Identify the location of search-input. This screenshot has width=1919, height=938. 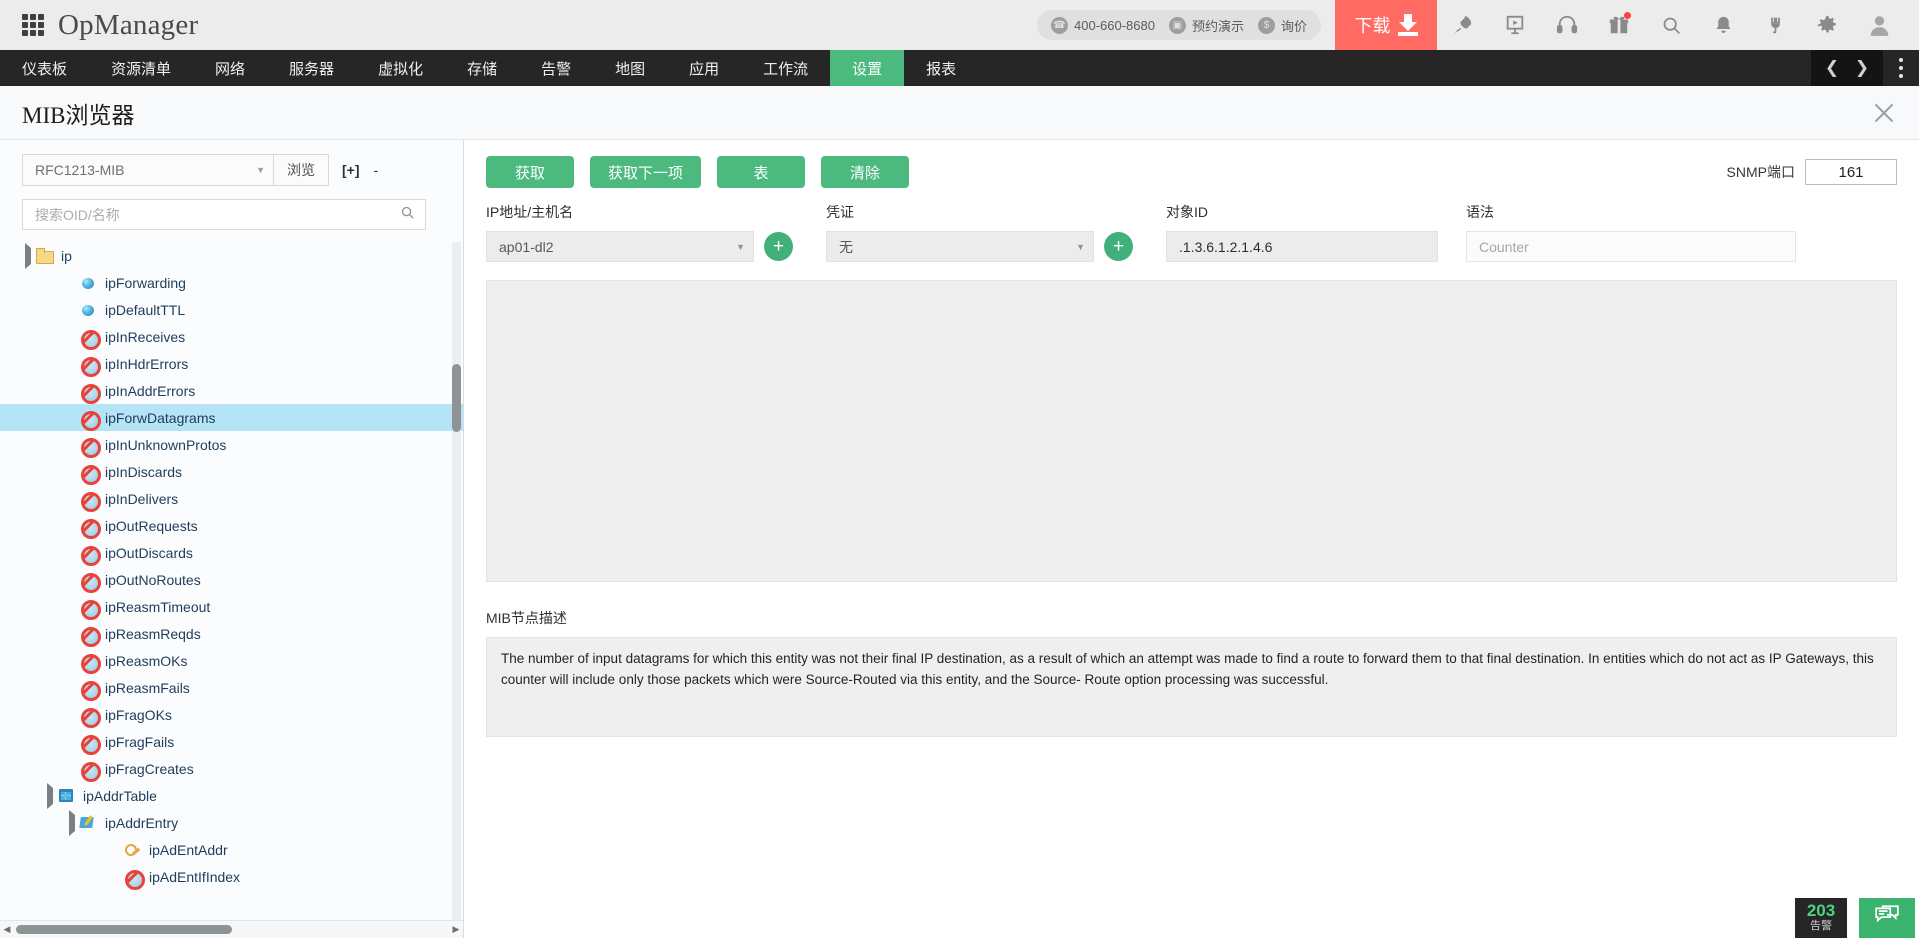
(217, 214).